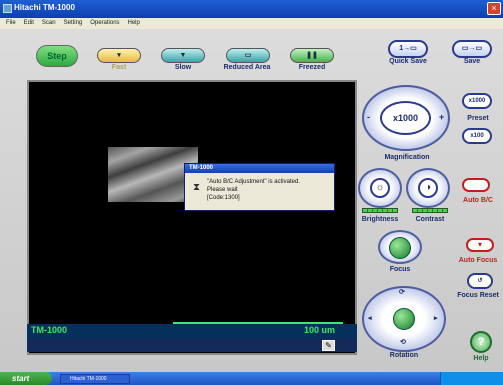 This screenshot has width=503, height=385. I want to click on rotation-label: Rotation, so click(404, 355).